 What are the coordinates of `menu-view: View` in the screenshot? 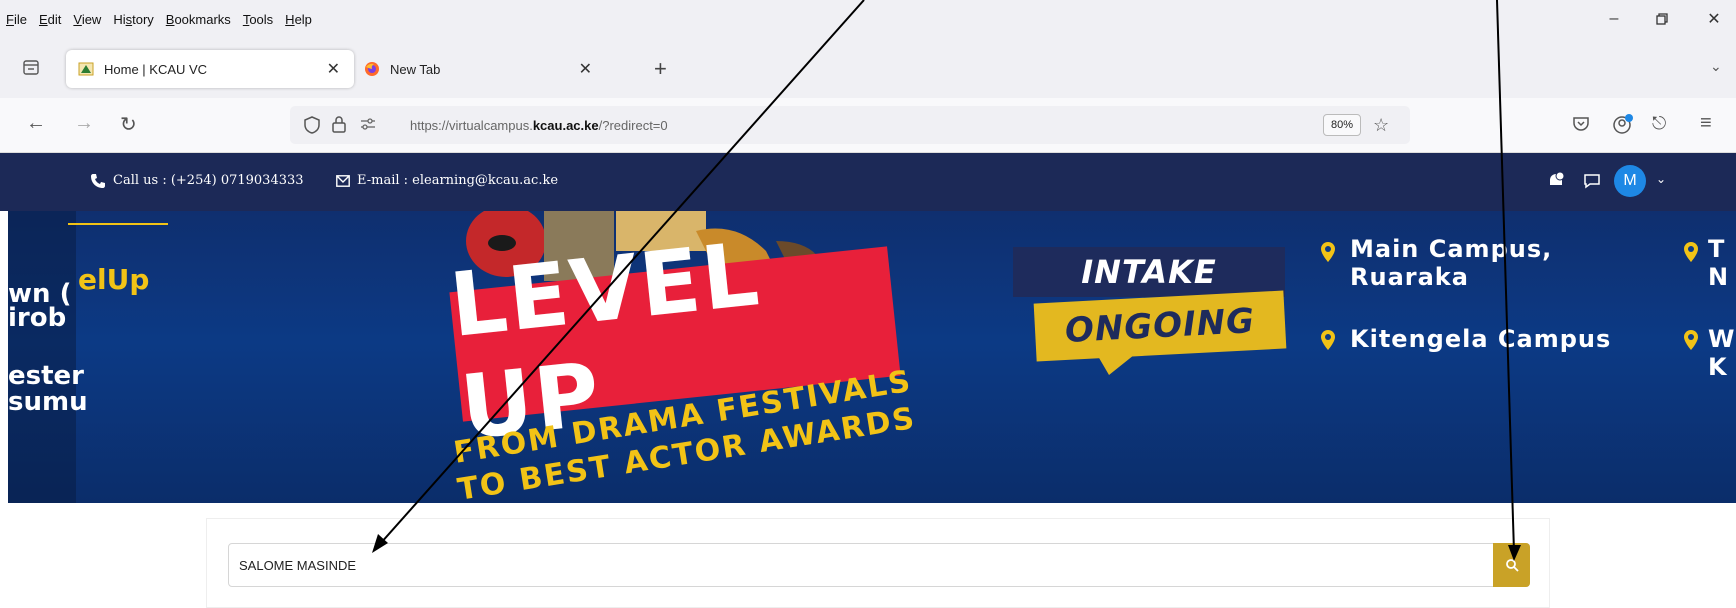 It's located at (87, 19).